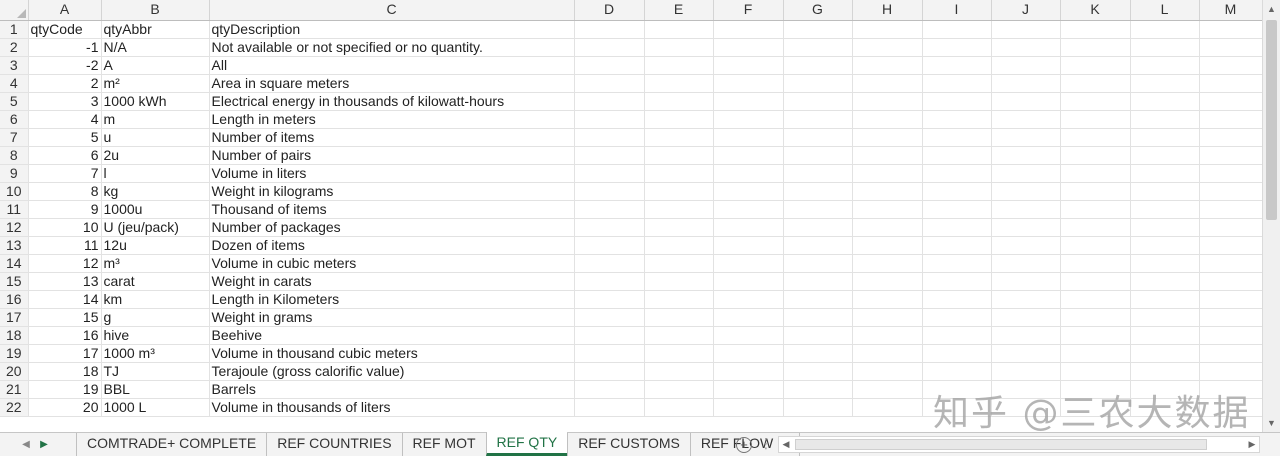  Describe the element at coordinates (65, 371) in the screenshot. I see `cell-qty-code: 18` at that location.